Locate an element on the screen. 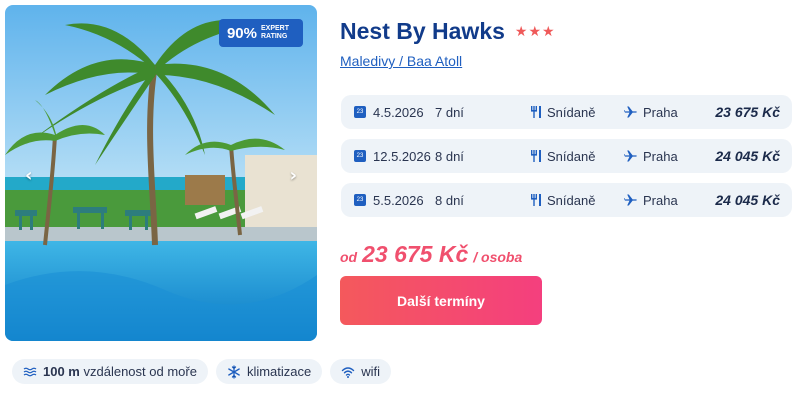 The height and width of the screenshot is (400, 802). waves-icon is located at coordinates (30, 371).